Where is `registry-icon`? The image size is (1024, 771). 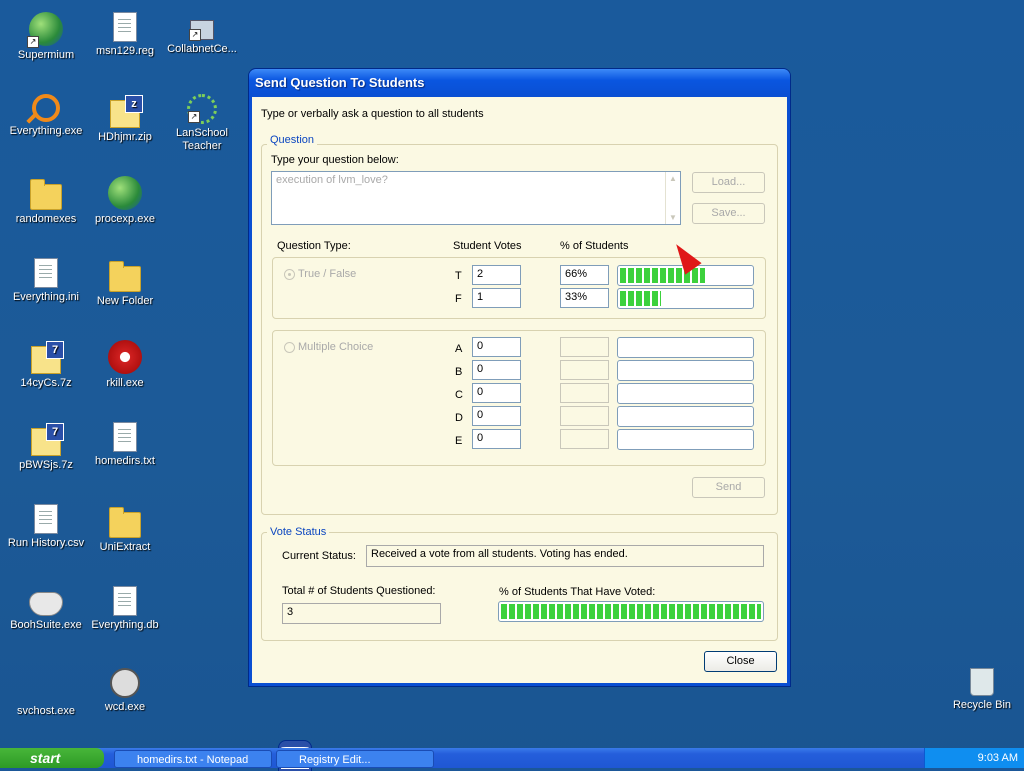
registry-icon is located at coordinates (125, 27).